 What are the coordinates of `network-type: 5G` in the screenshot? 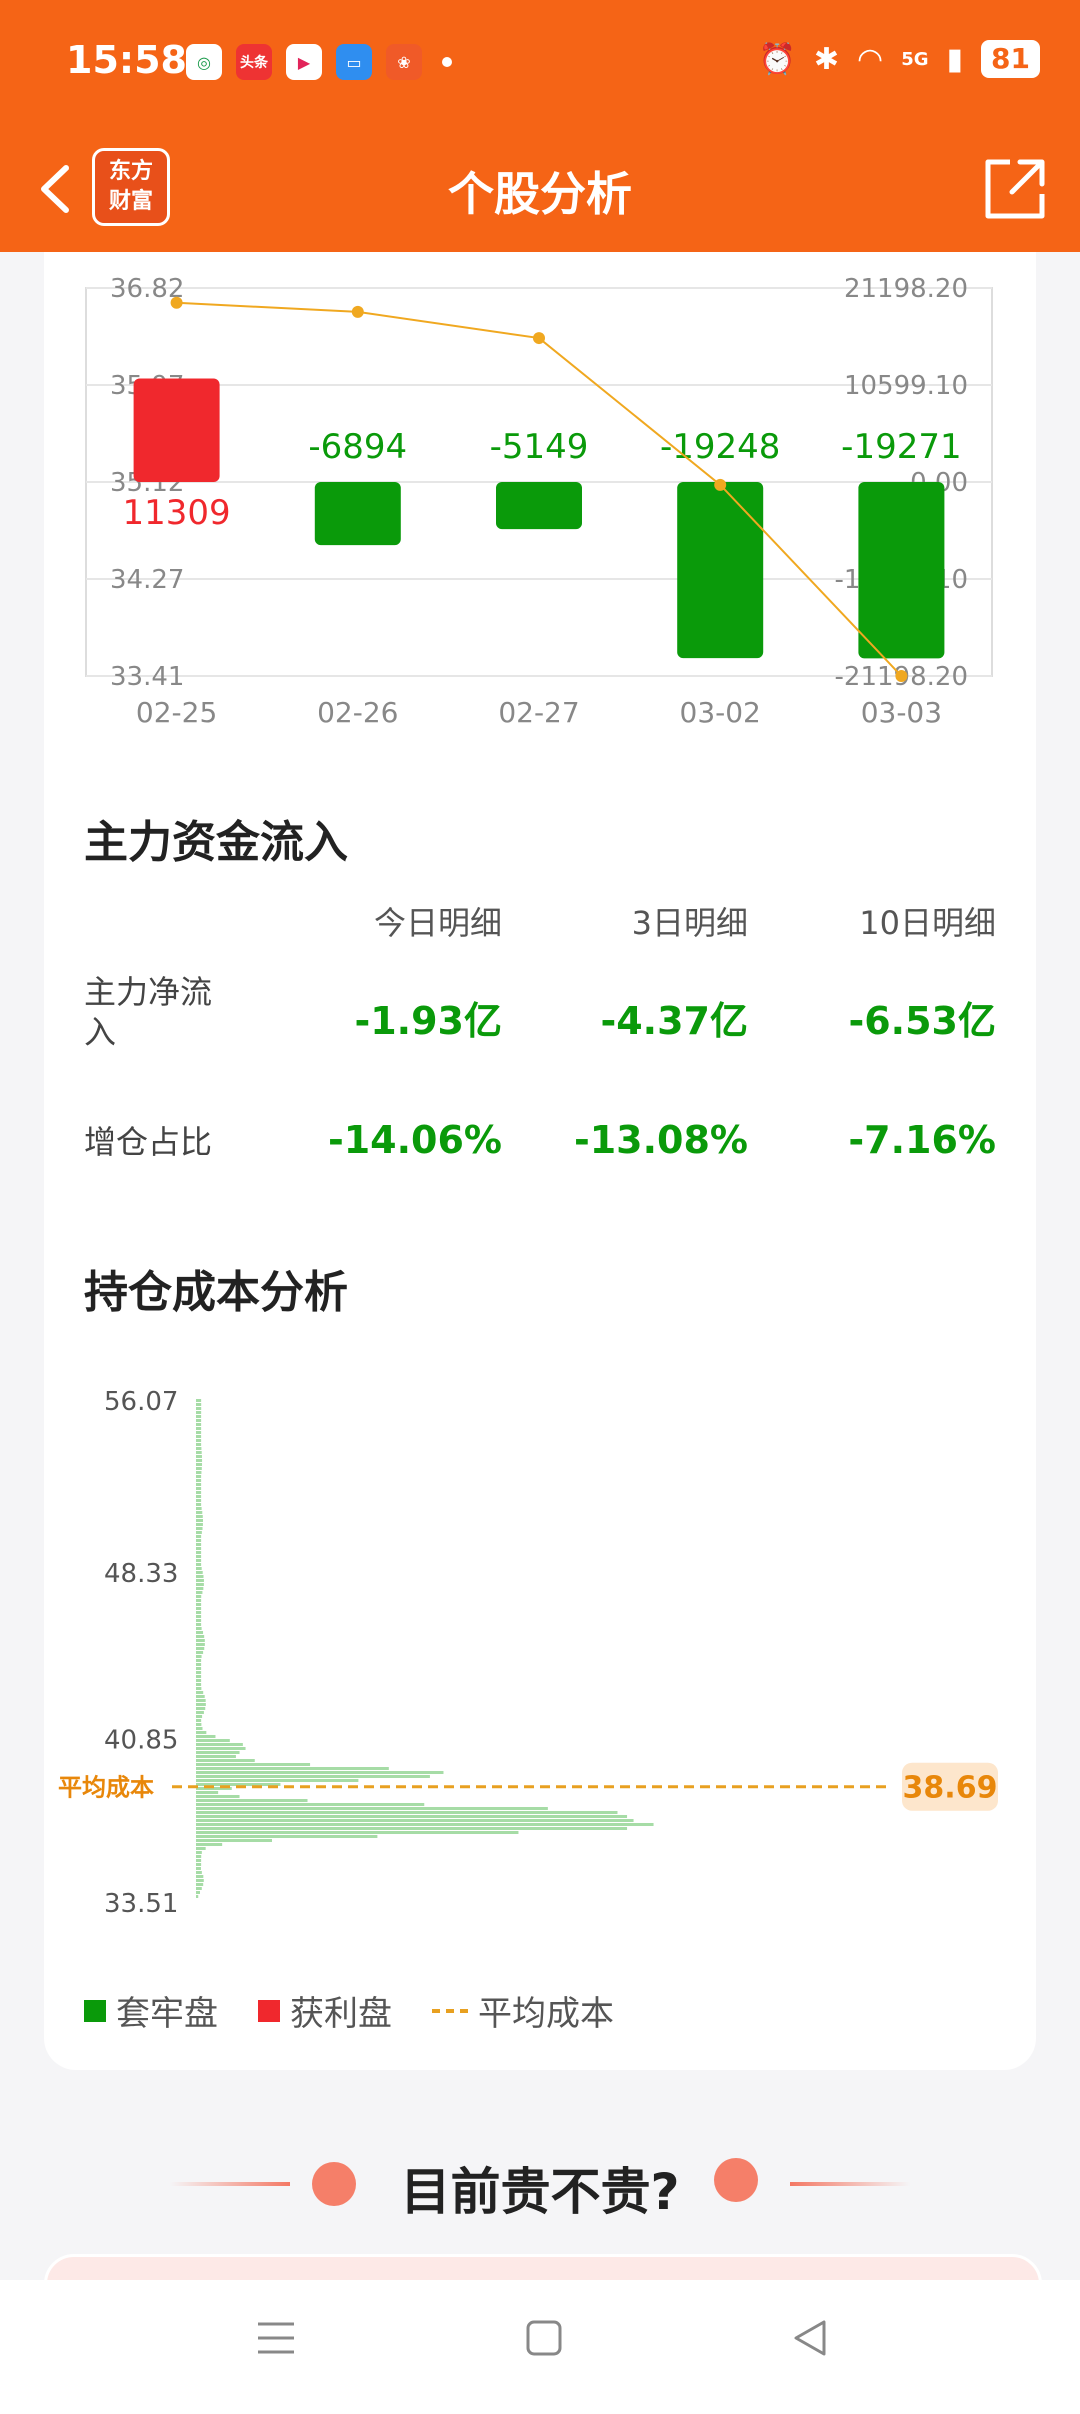 It's located at (915, 59).